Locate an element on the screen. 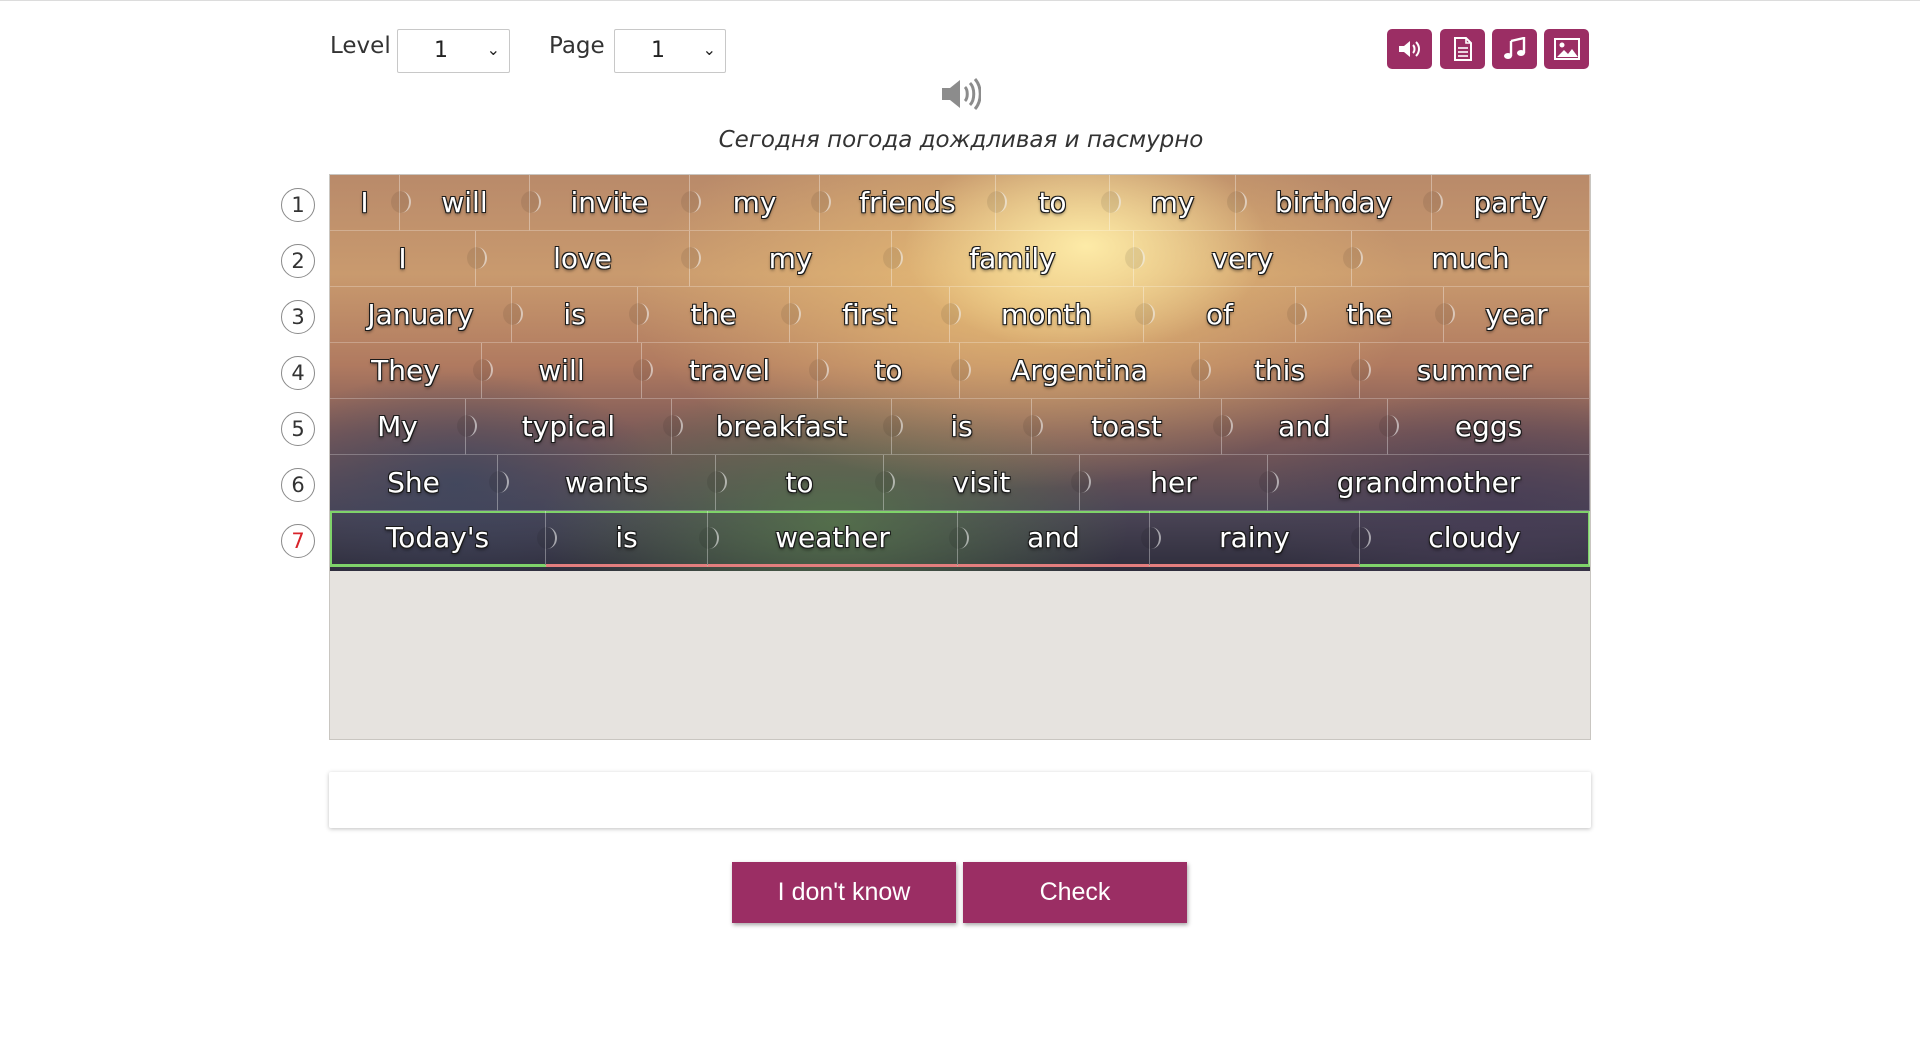 This screenshot has width=1920, height=1064. word-tile: first is located at coordinates (865, 315).